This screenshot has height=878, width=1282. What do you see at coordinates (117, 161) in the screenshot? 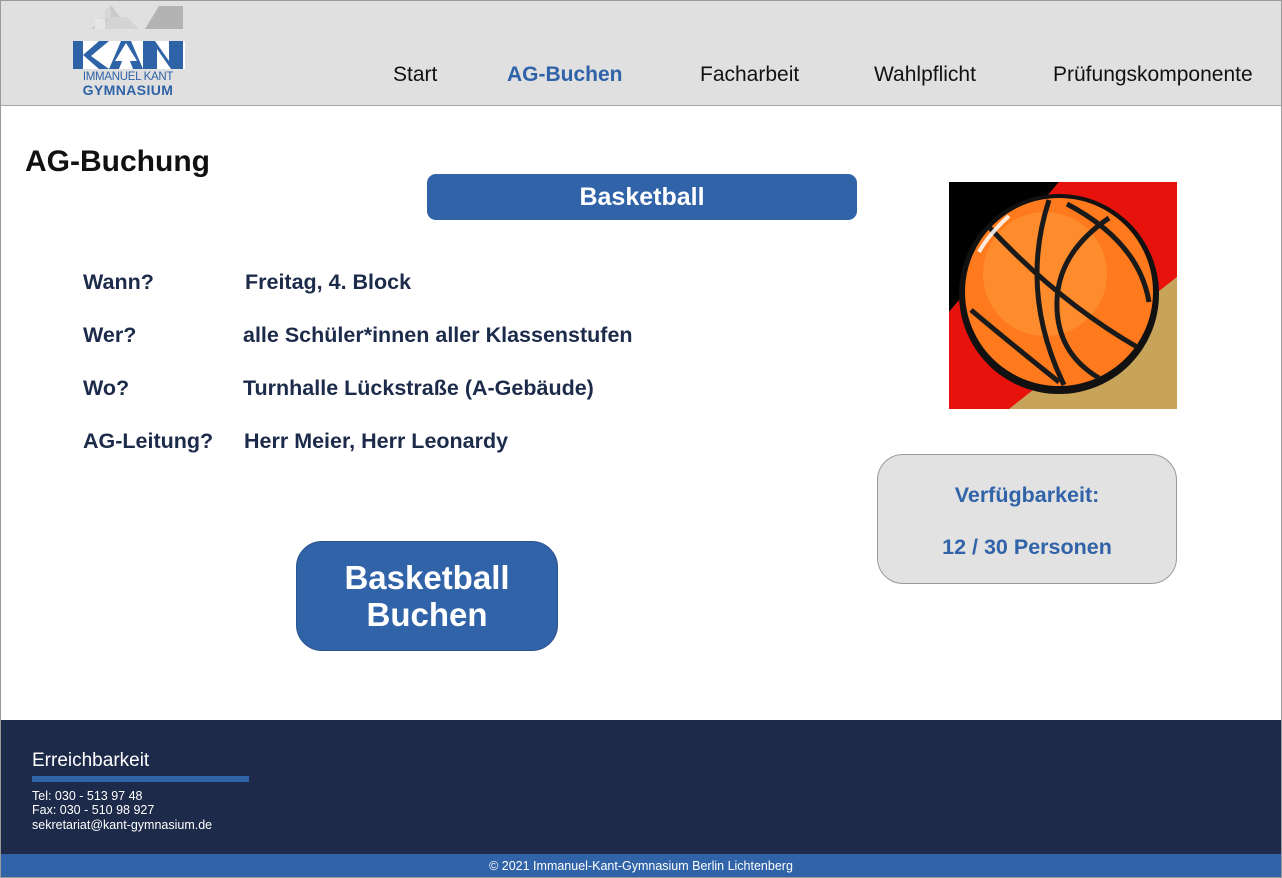
I see `page-title: AG-Buchung` at bounding box center [117, 161].